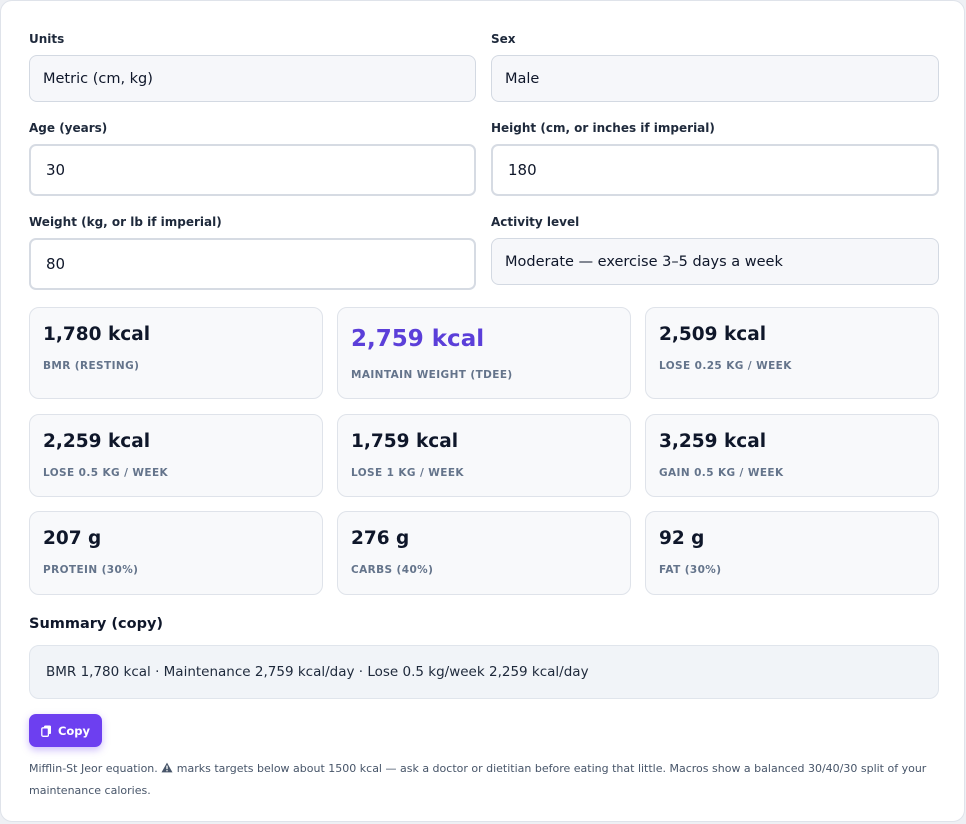 The width and height of the screenshot is (966, 824). I want to click on stat-value: 92 g, so click(682, 538).